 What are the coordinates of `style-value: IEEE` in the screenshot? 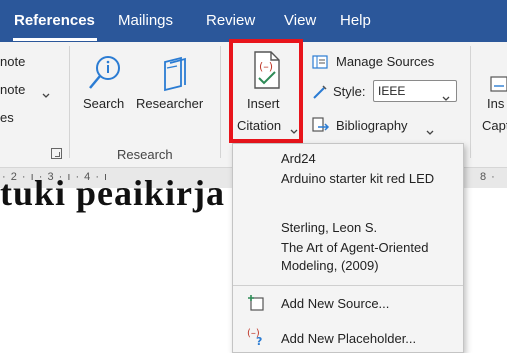 It's located at (392, 91).